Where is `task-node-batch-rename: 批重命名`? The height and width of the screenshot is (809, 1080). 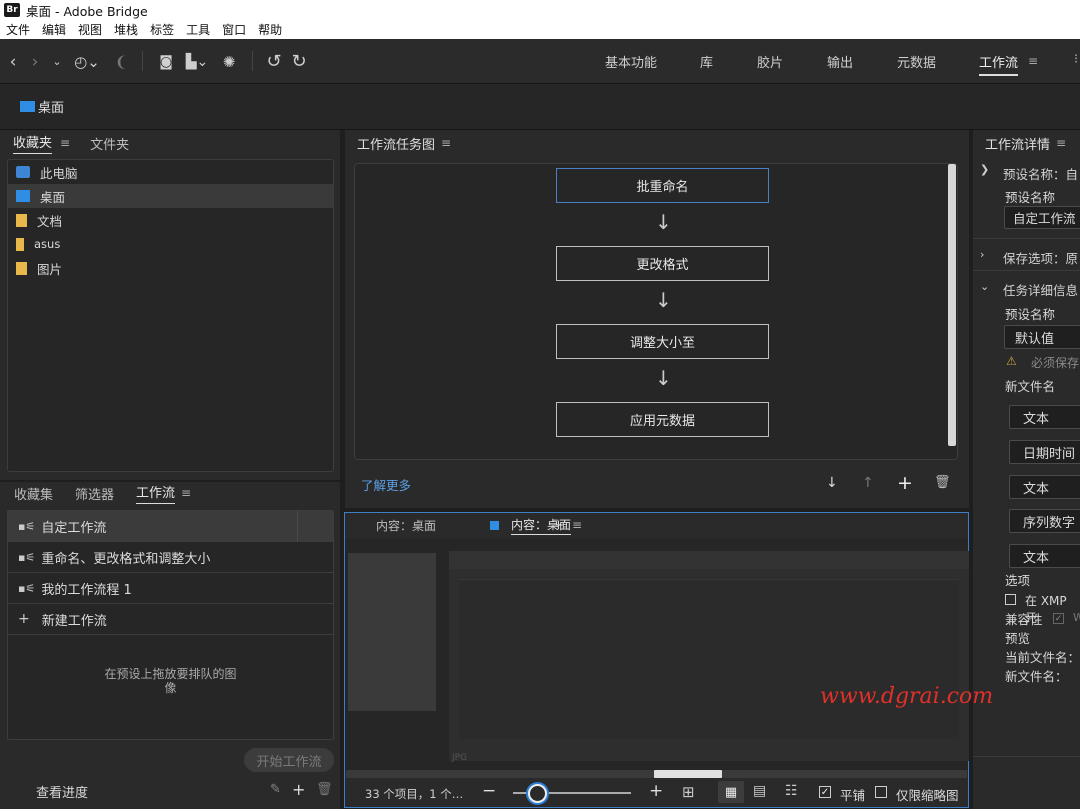 task-node-batch-rename: 批重命名 is located at coordinates (662, 185).